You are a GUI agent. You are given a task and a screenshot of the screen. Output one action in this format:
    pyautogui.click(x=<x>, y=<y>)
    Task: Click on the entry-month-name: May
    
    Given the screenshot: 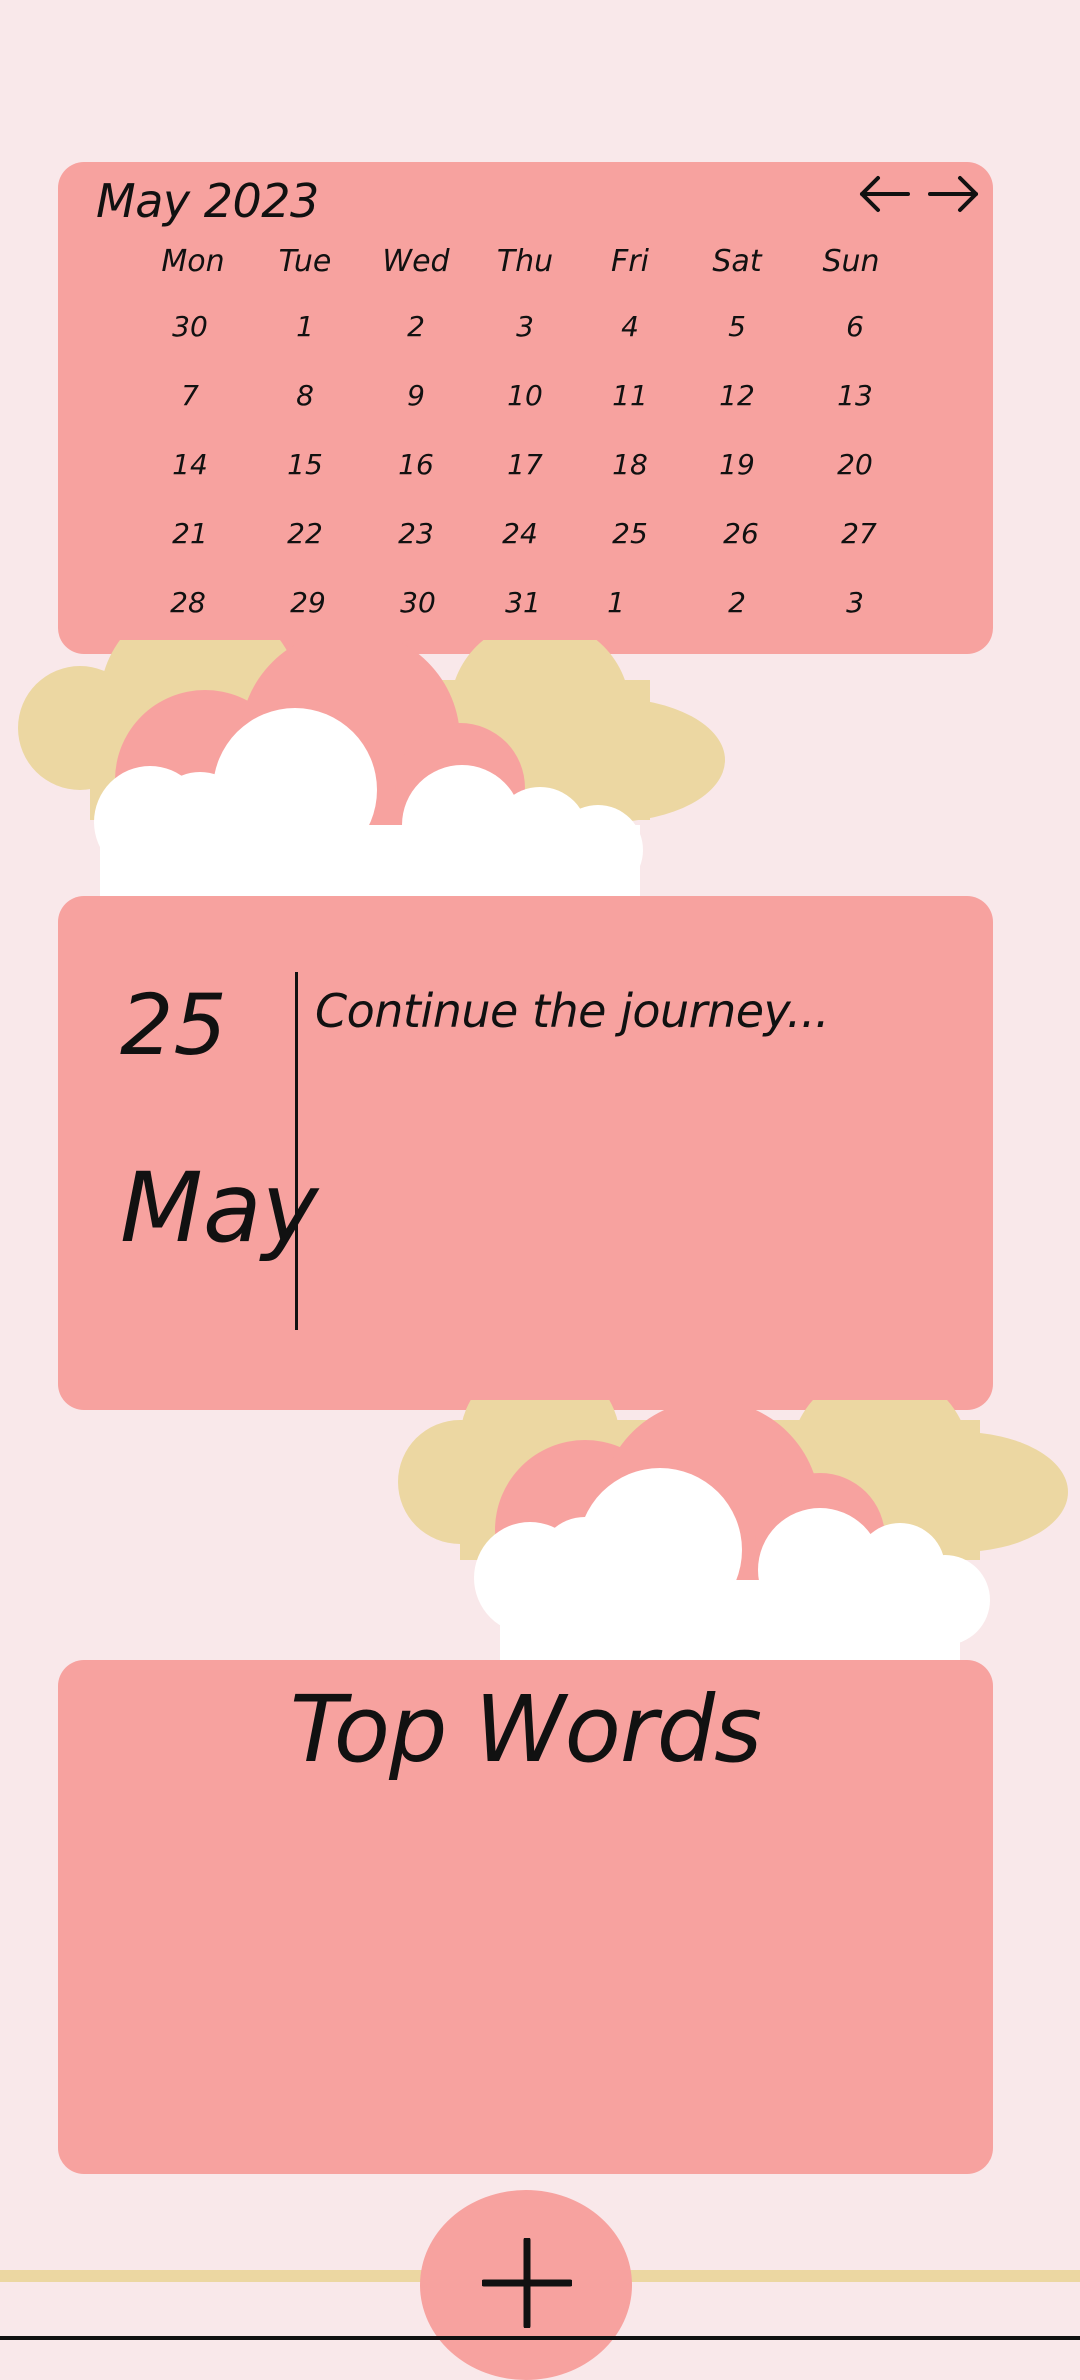 What is the action you would take?
    pyautogui.click(x=219, y=1208)
    